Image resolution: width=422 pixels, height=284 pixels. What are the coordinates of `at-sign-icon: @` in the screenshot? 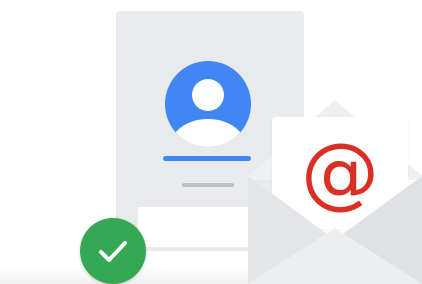 It's located at (340, 173).